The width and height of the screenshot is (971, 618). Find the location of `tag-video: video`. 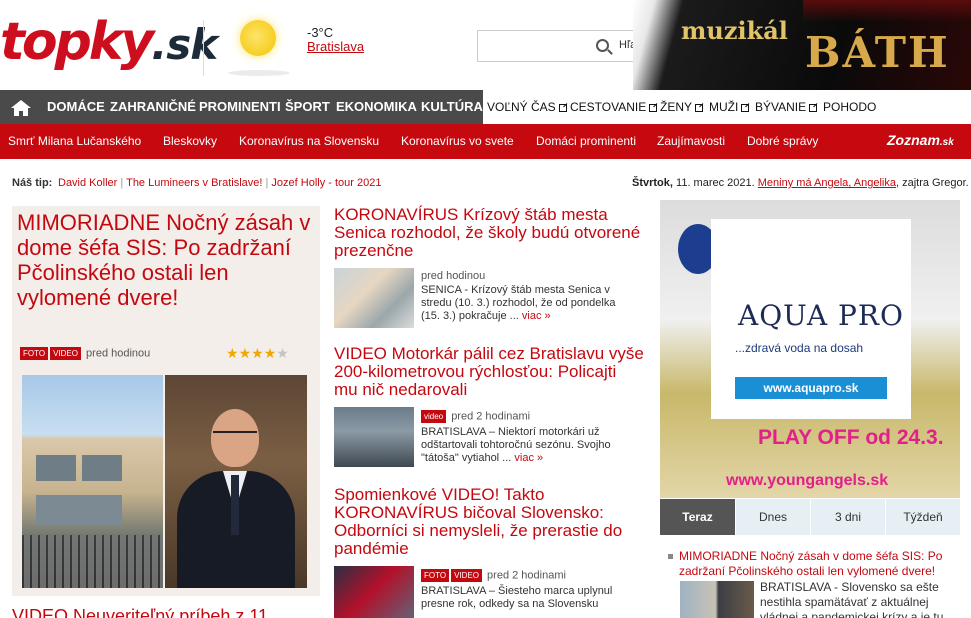

tag-video: video is located at coordinates (434, 416).